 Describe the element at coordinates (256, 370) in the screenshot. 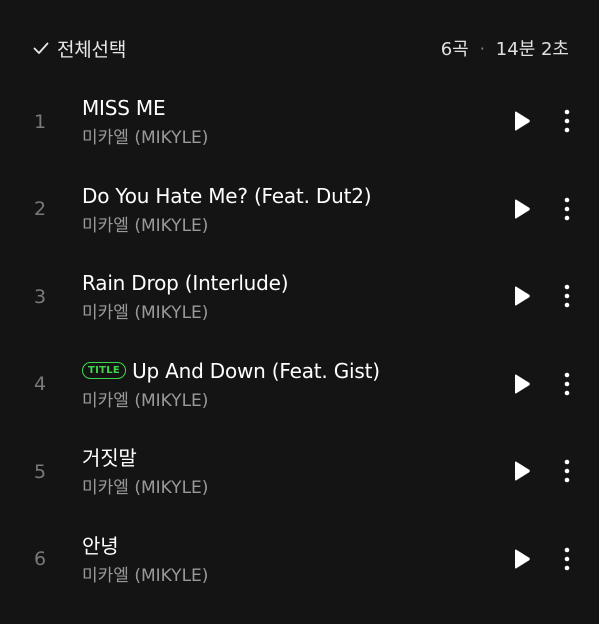

I see `track-title-text: Up And Down (Feat. Gist)` at that location.